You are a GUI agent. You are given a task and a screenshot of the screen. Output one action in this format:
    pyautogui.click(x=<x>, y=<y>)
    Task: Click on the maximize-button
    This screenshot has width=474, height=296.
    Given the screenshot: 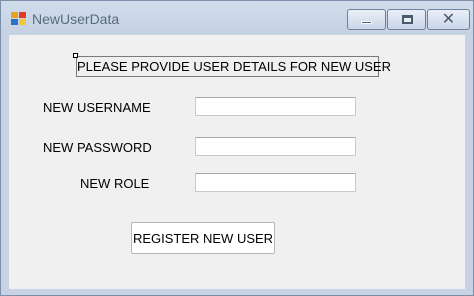 What is the action you would take?
    pyautogui.click(x=406, y=19)
    